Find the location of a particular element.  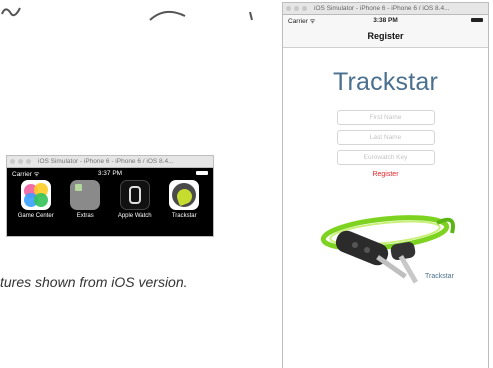

logo-caption: Trackstar is located at coordinates (439, 276).